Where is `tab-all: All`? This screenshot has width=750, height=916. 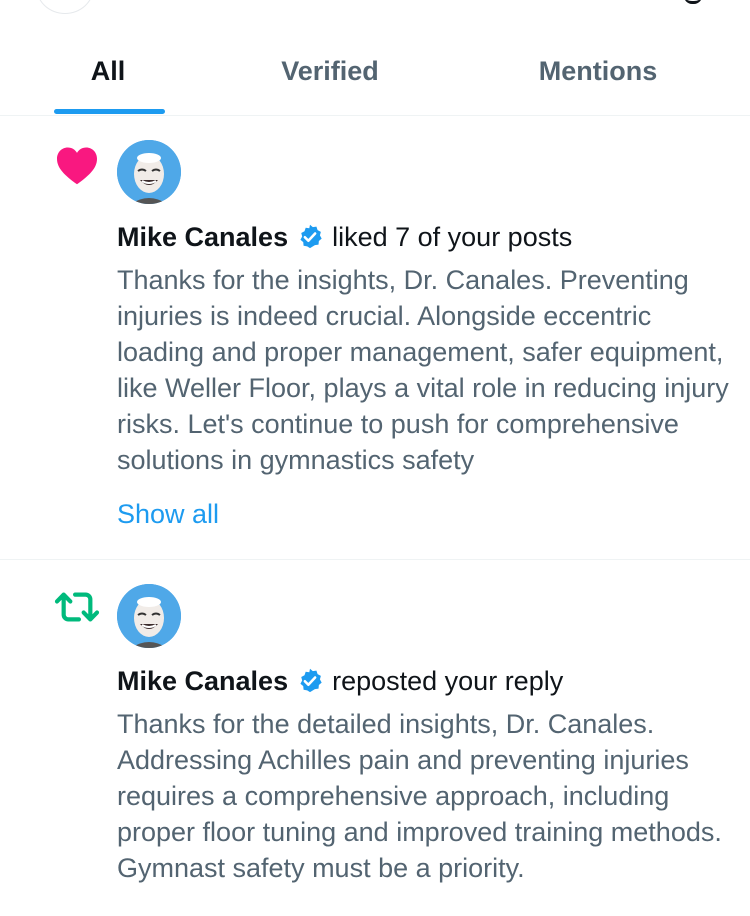 tab-all: All is located at coordinates (108, 75).